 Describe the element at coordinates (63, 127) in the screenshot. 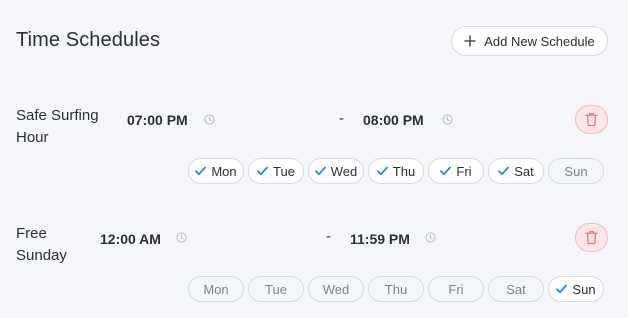

I see `schedule-name: Safe Surfing Hour` at that location.